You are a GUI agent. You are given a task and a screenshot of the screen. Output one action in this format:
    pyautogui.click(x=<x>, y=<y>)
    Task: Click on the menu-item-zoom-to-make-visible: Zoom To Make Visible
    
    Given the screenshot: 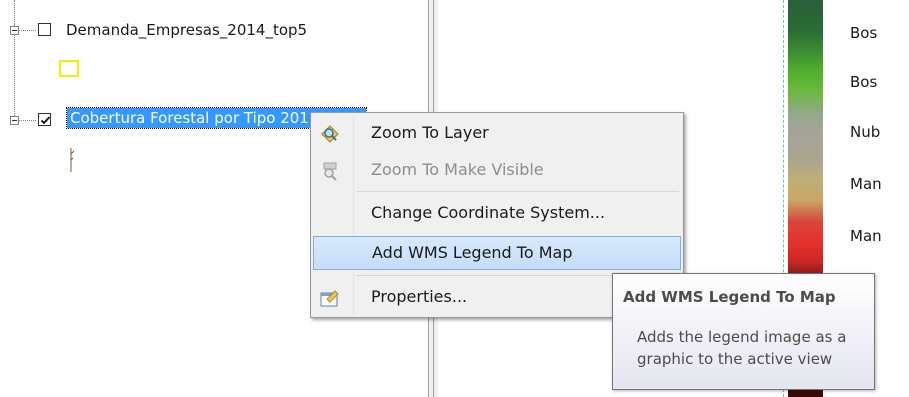 What is the action you would take?
    pyautogui.click(x=497, y=170)
    